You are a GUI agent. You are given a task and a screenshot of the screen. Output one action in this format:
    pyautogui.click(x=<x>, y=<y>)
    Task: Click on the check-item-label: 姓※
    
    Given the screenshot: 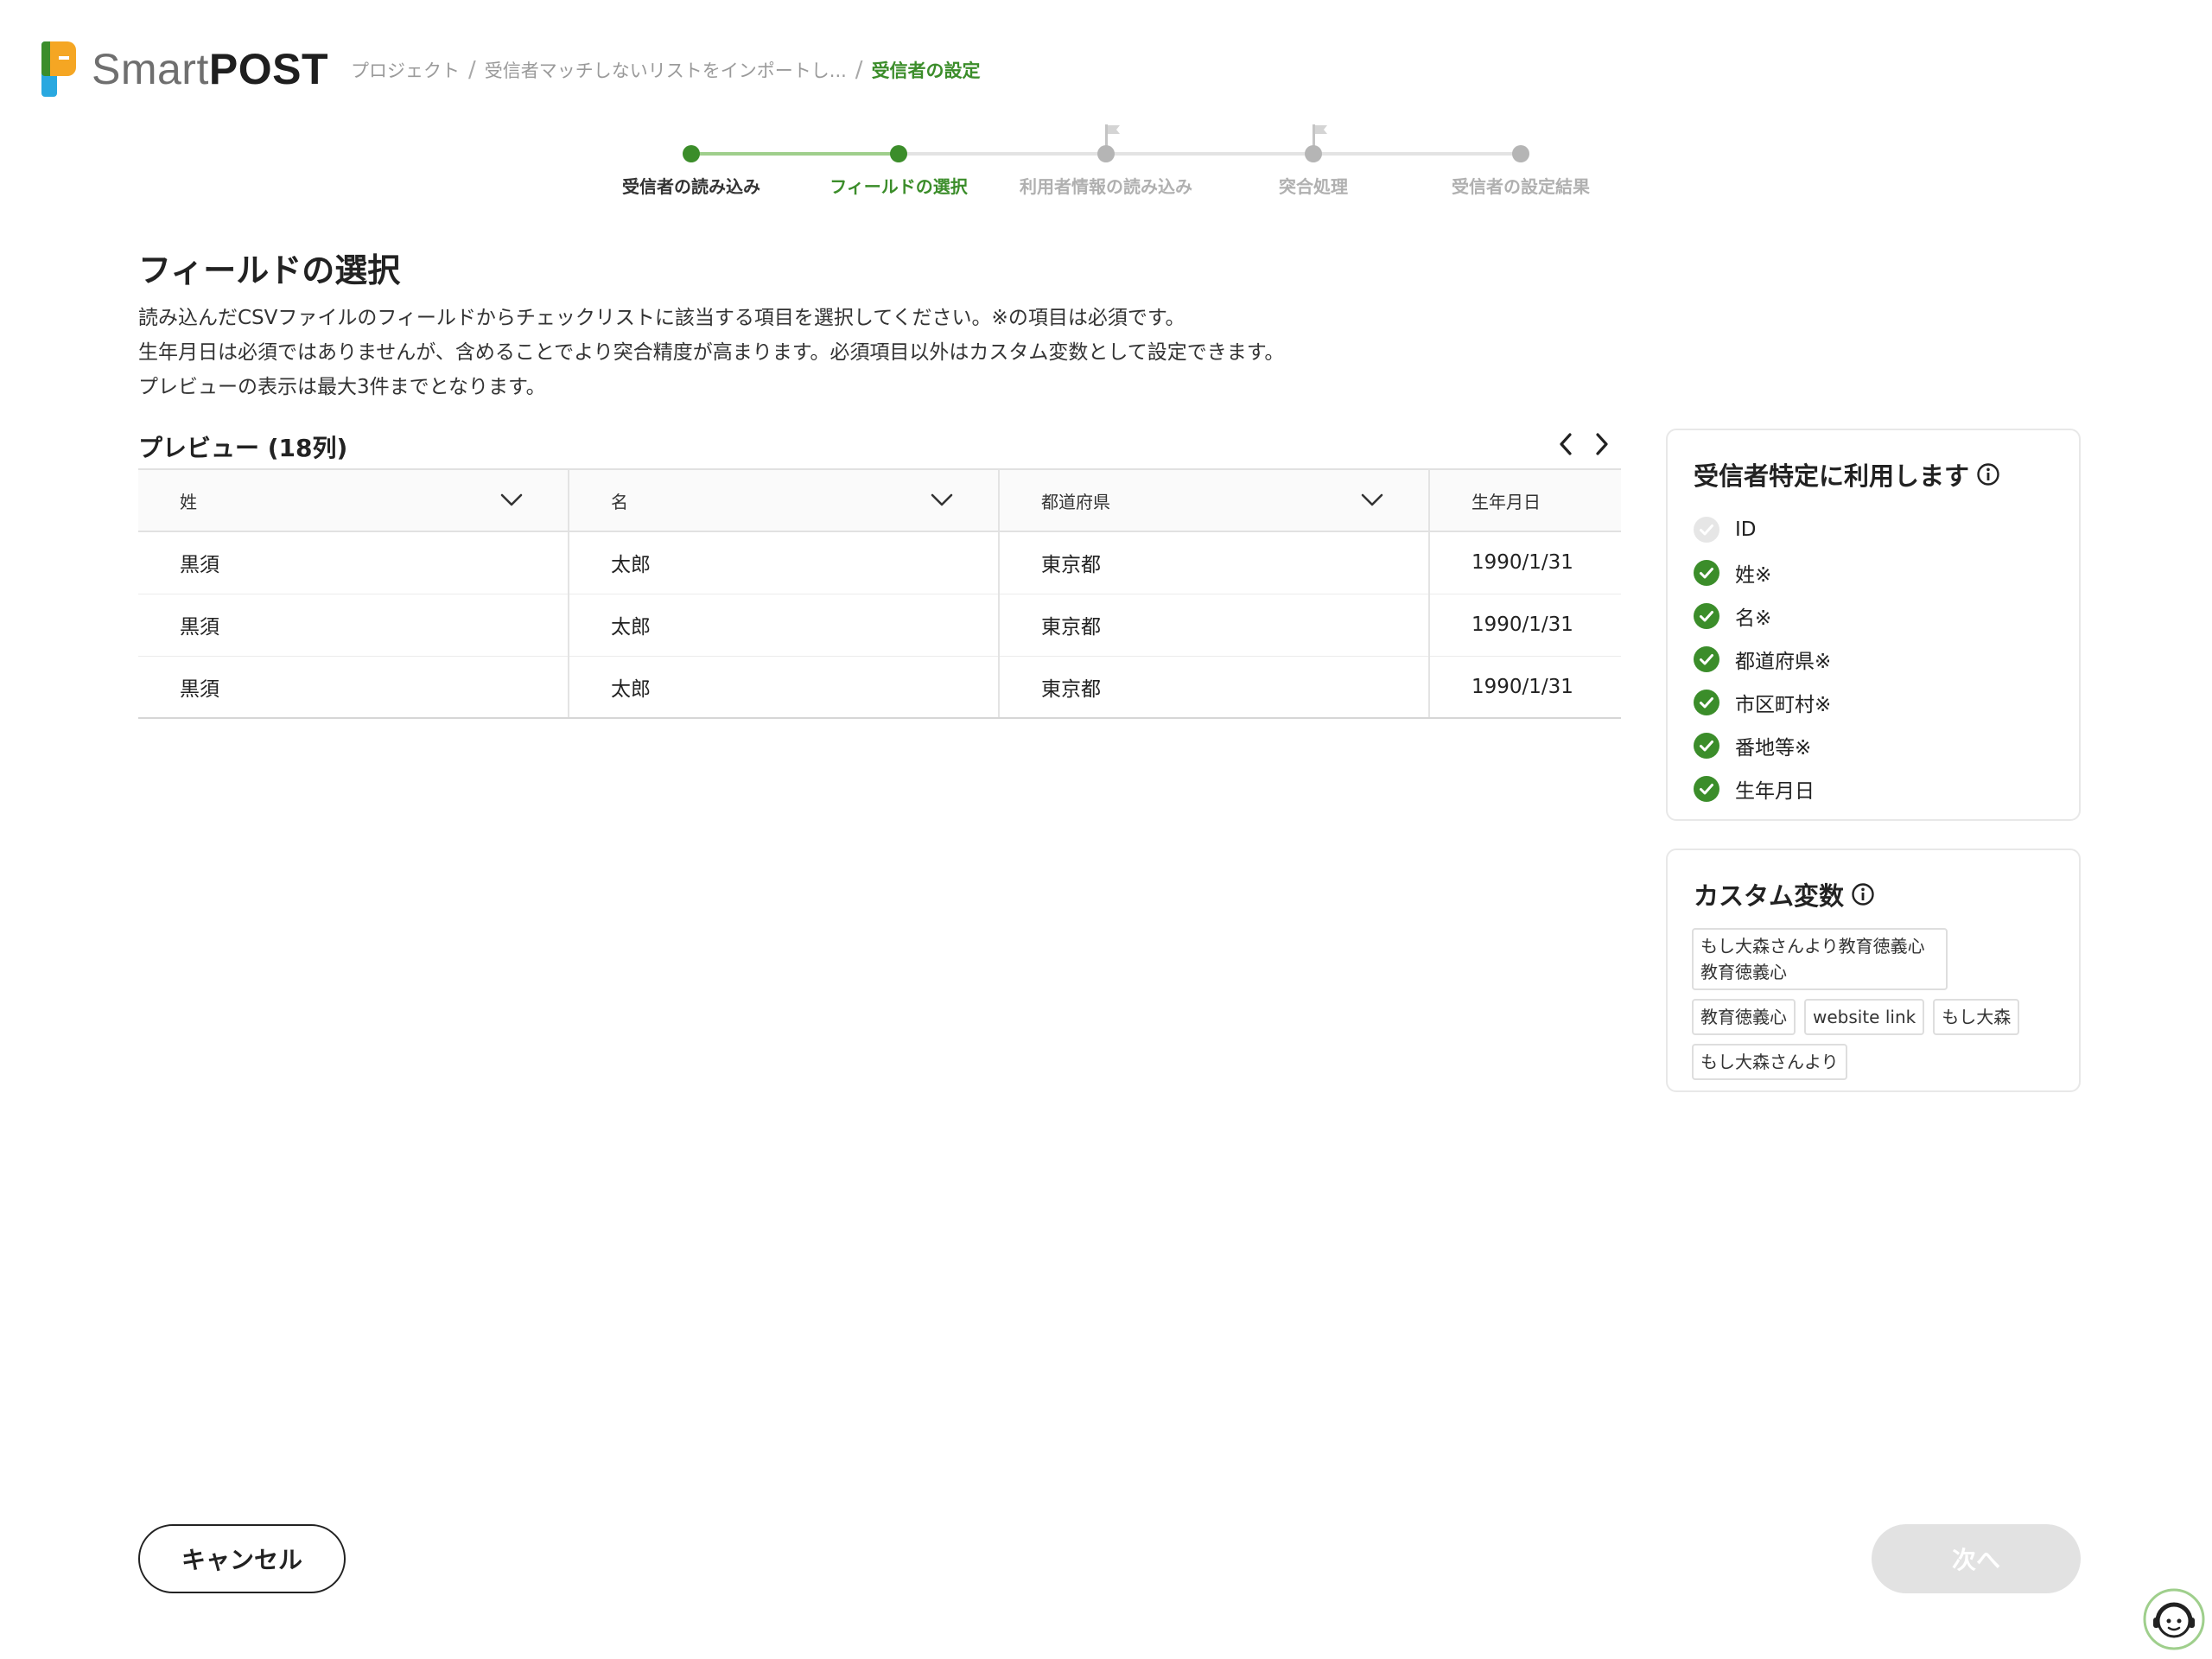 What is the action you would take?
    pyautogui.click(x=1753, y=575)
    